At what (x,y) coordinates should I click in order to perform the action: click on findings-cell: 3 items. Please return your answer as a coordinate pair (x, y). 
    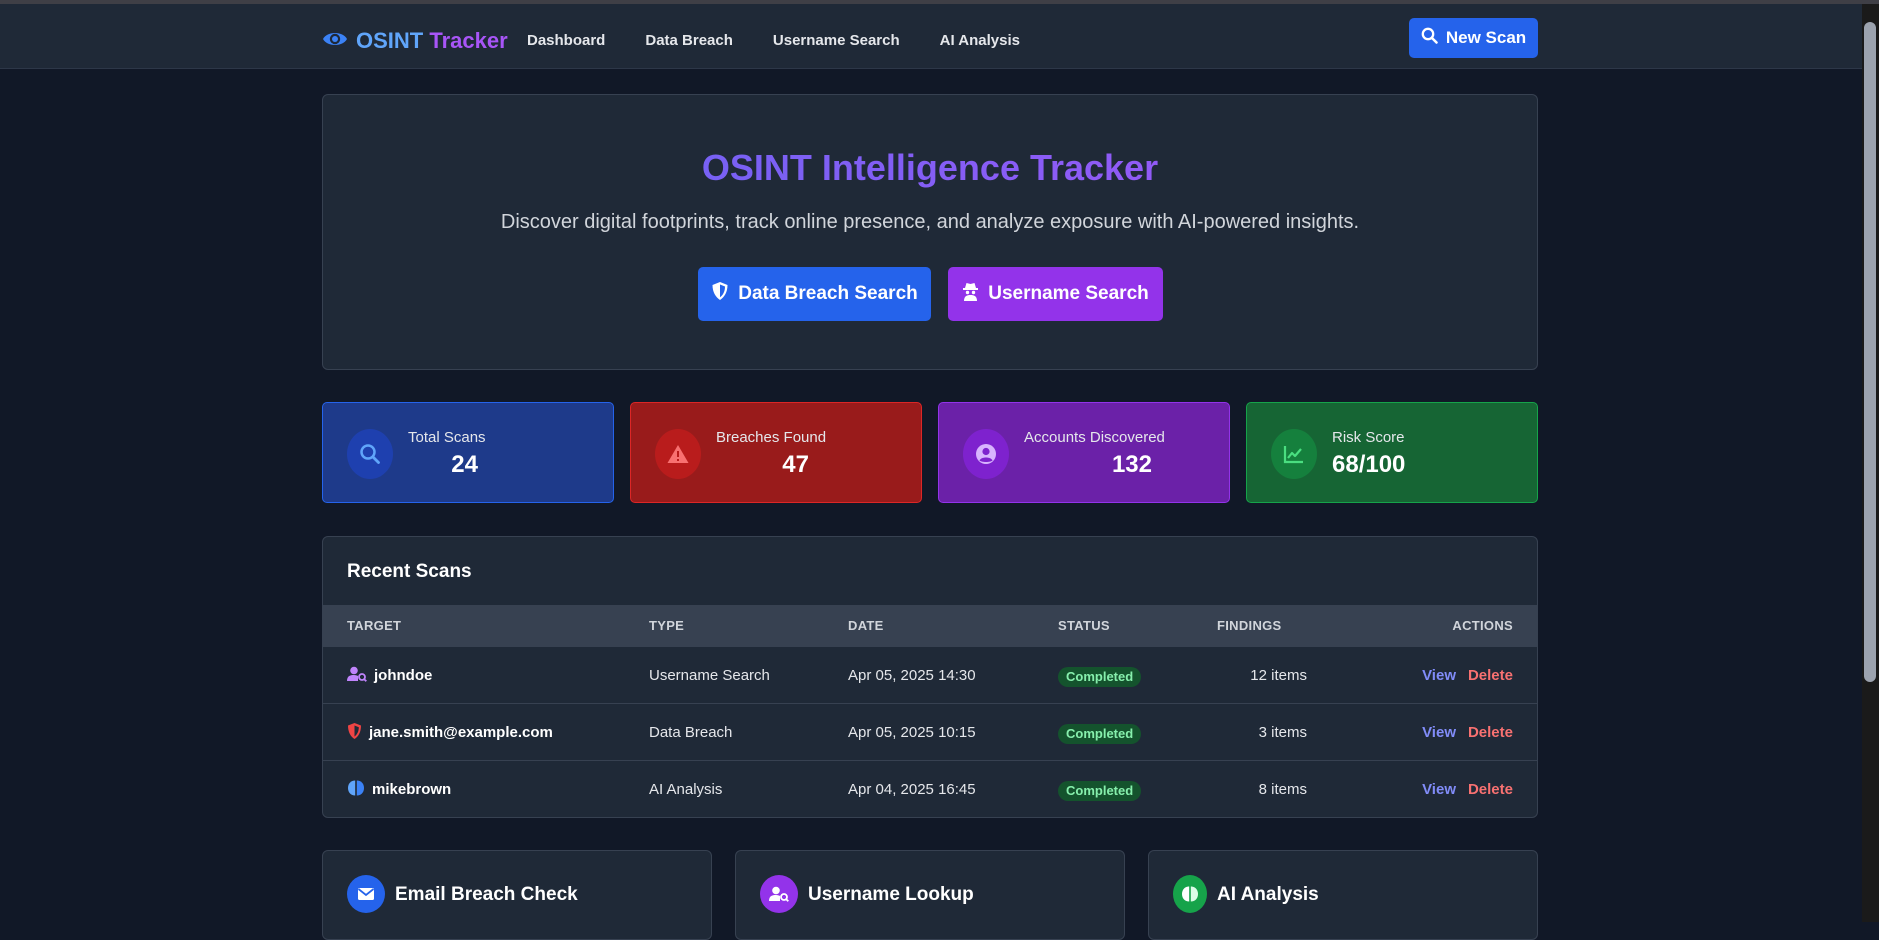
    Looking at the image, I should click on (1282, 732).